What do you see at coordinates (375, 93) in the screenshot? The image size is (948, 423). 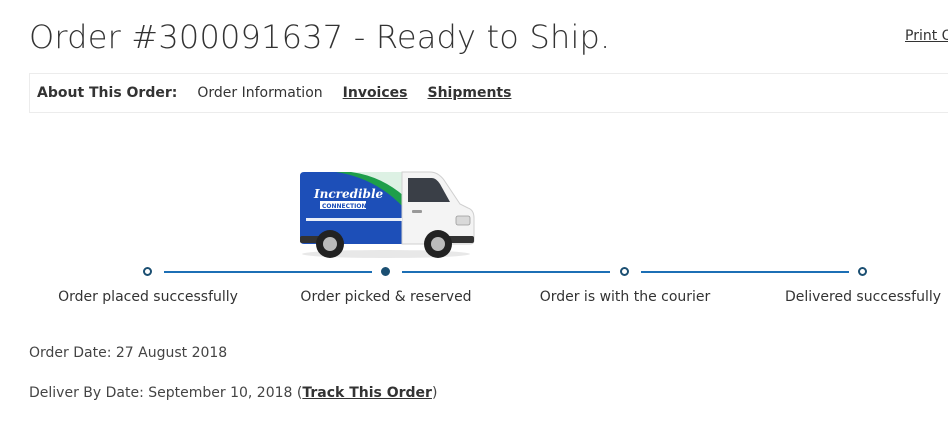 I see `tab-invoices: Invoices` at bounding box center [375, 93].